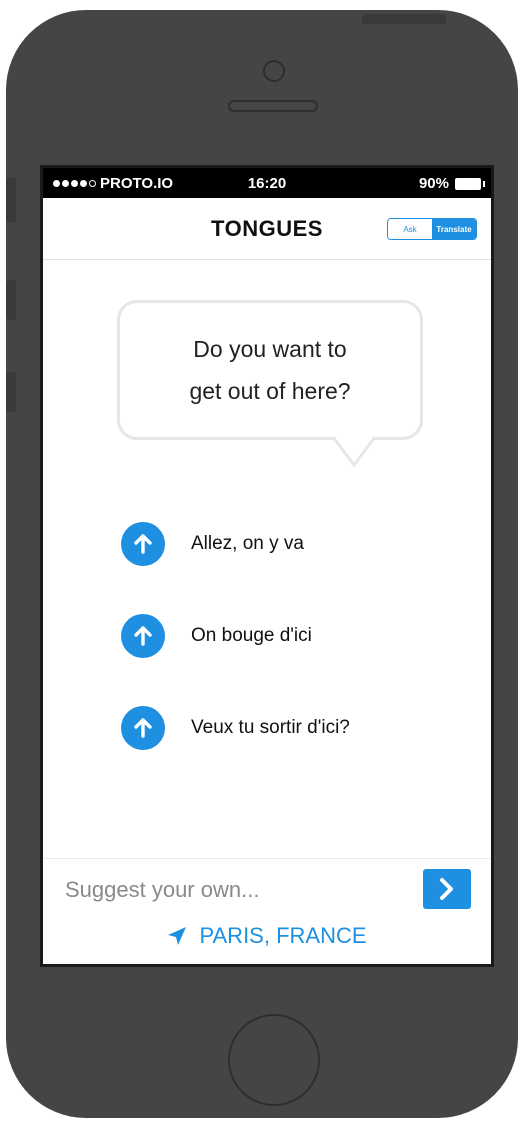  I want to click on front-camera, so click(274, 71).